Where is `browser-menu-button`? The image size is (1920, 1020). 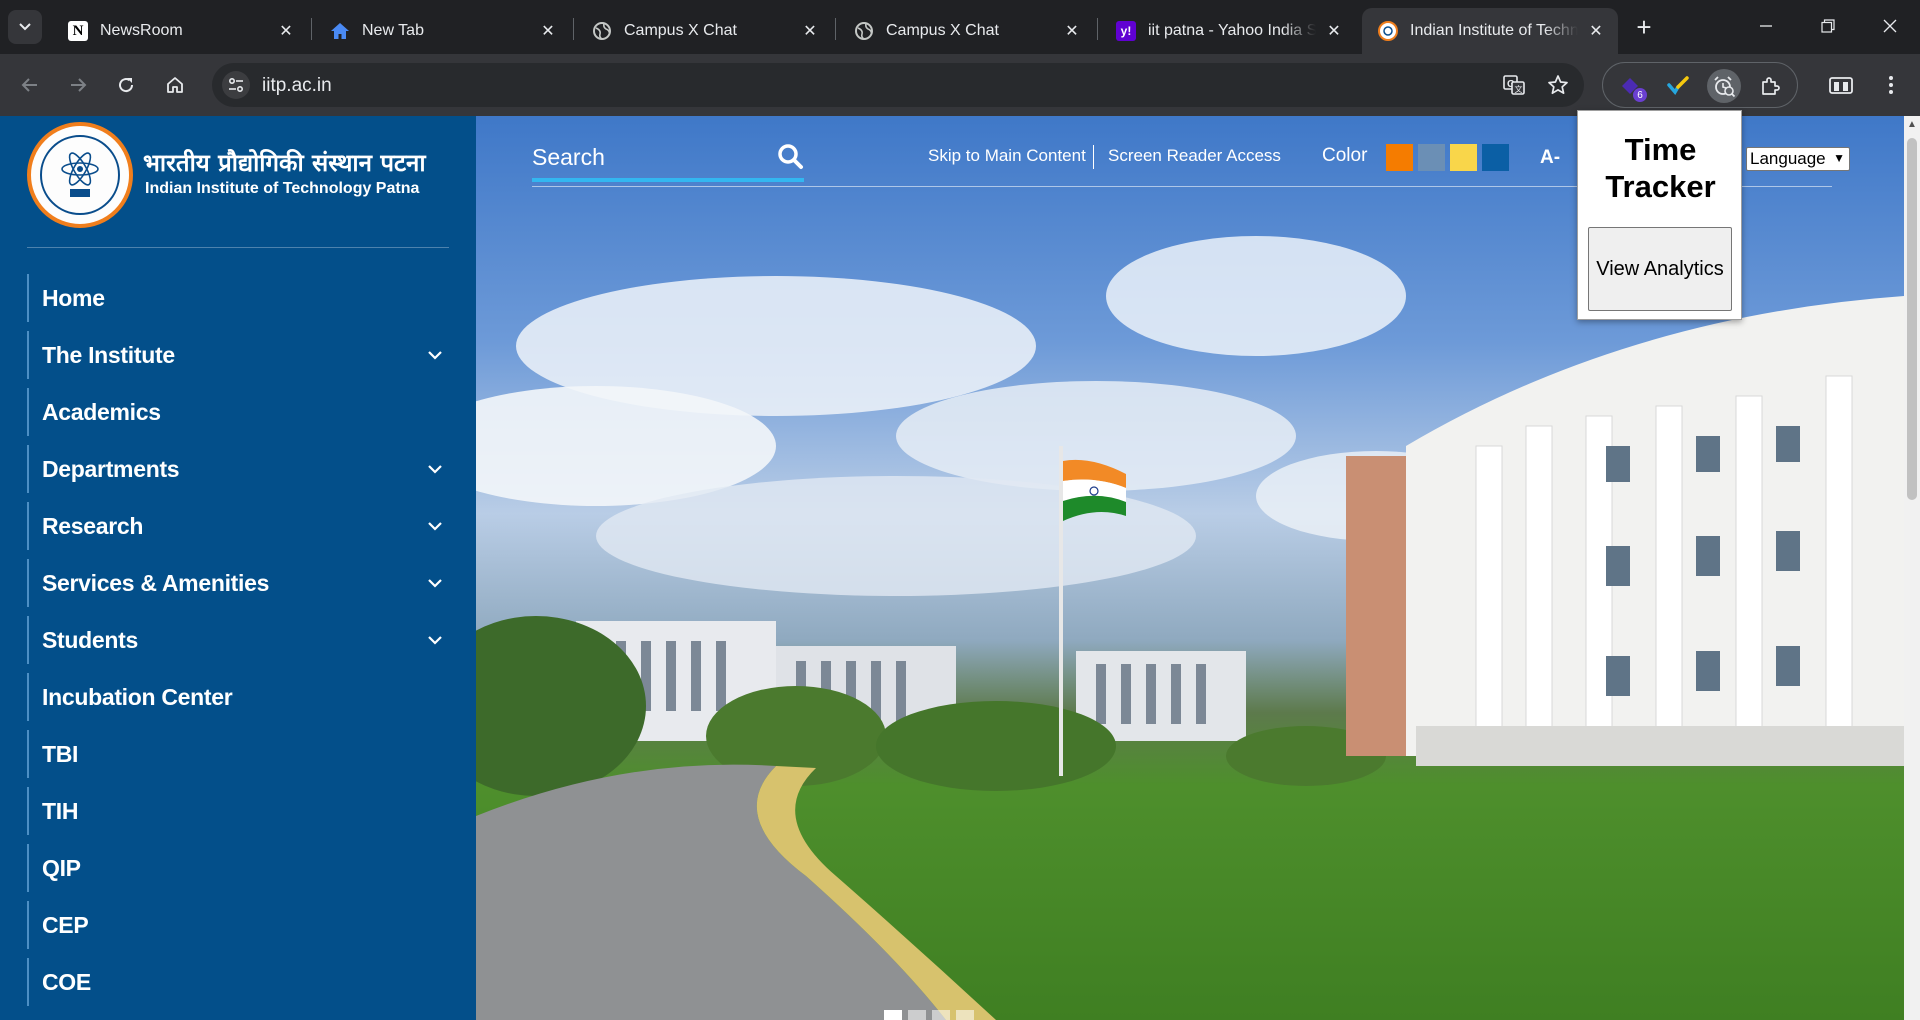 browser-menu-button is located at coordinates (1891, 85).